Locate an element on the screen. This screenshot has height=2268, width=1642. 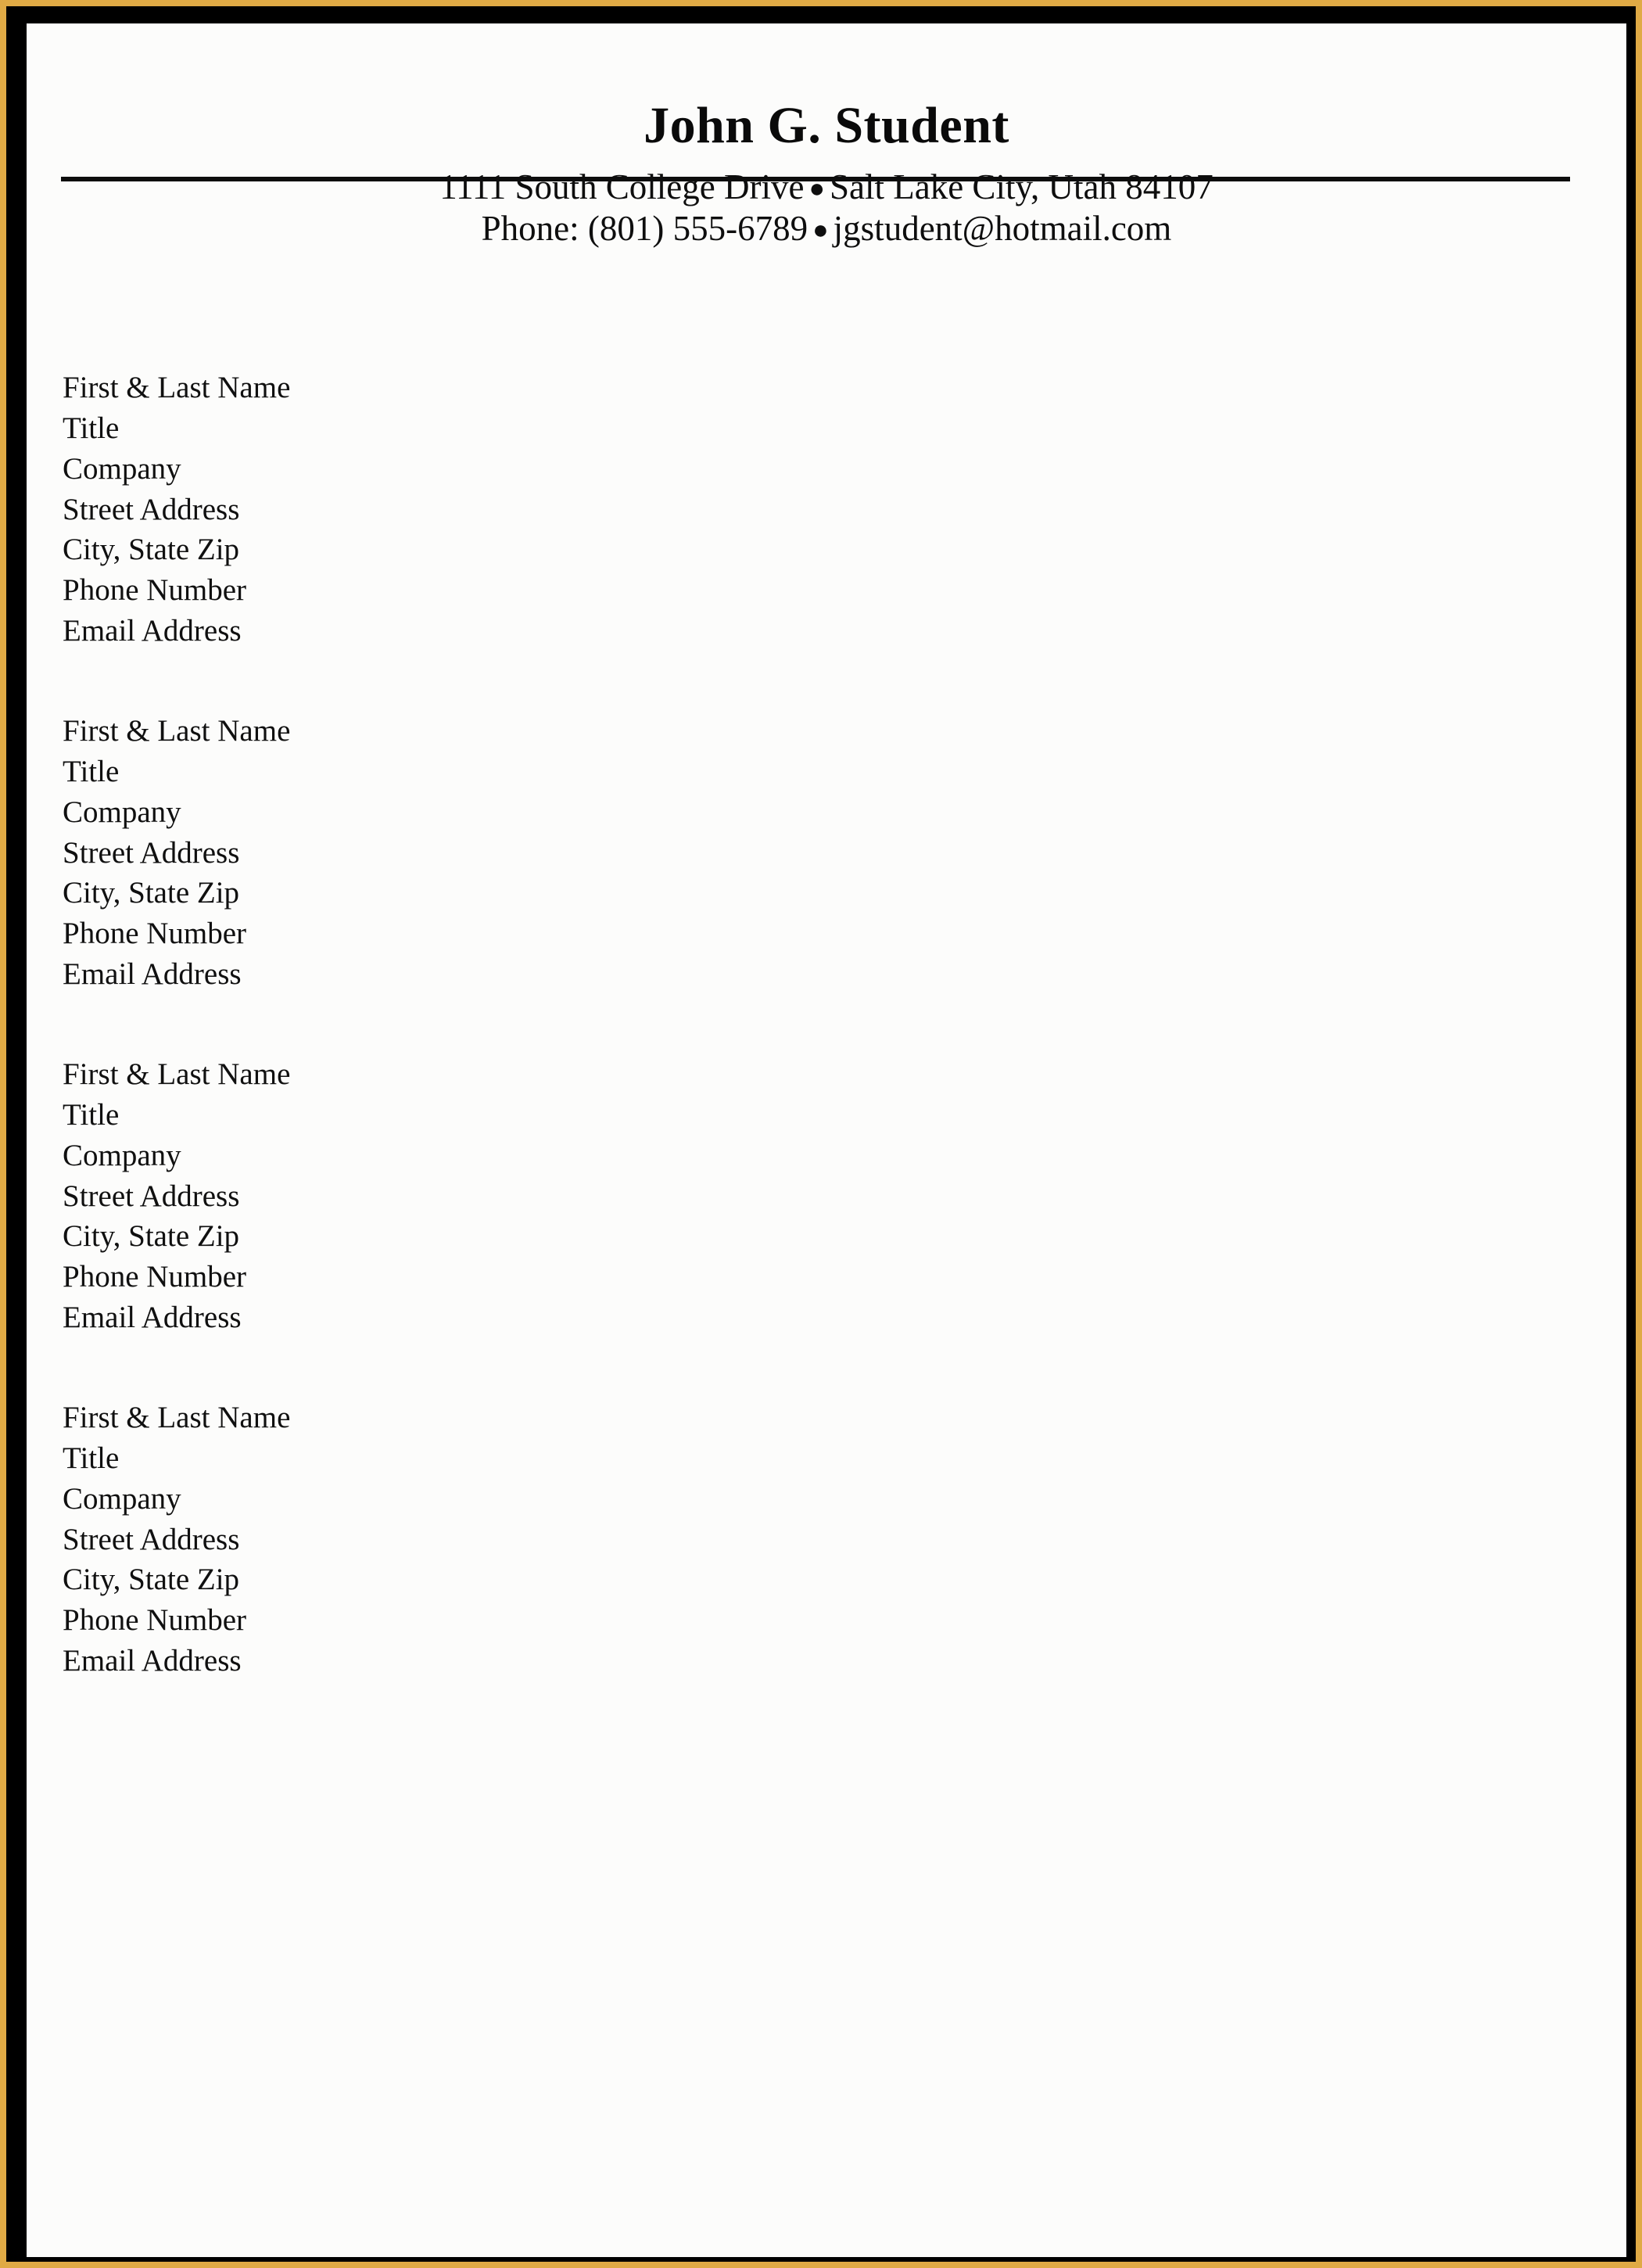
city-state-zip-text: Salt Lake City, Utah 84107 is located at coordinates (1021, 187).